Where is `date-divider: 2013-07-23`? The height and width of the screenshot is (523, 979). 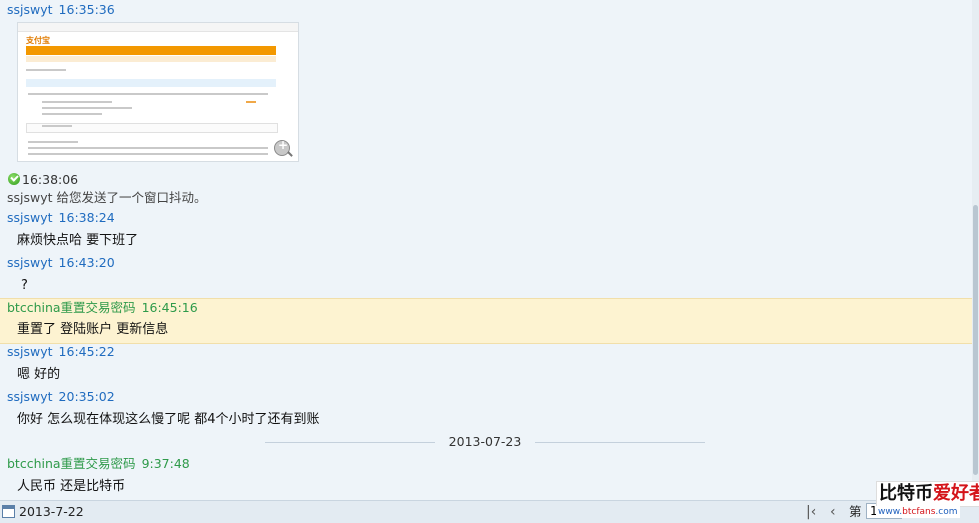
date-divider: 2013-07-23 is located at coordinates (485, 442).